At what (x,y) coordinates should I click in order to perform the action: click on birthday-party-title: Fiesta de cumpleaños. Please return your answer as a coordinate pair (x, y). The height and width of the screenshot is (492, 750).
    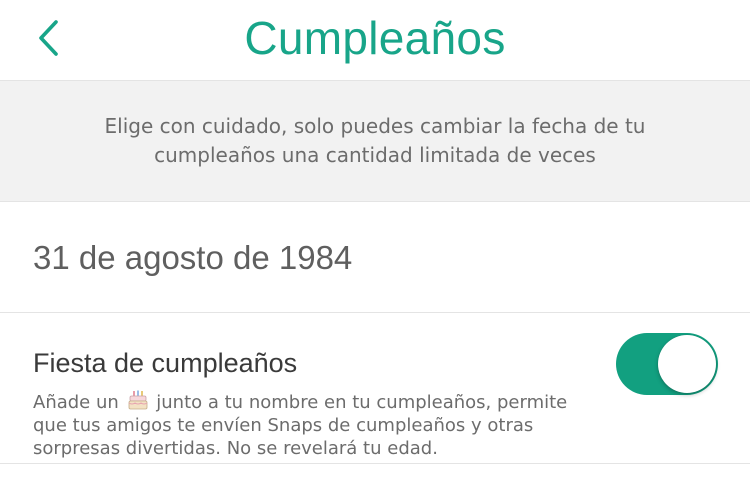
    Looking at the image, I should click on (165, 363).